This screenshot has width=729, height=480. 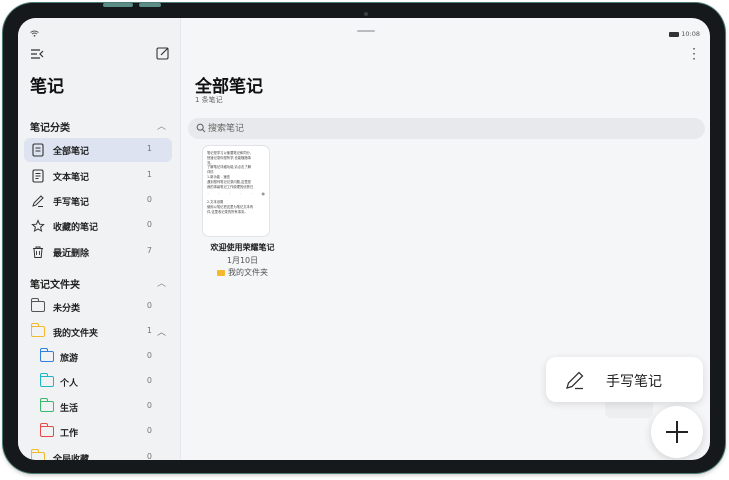 I want to click on sidebar-item-label: 最近删除, so click(x=71, y=254).